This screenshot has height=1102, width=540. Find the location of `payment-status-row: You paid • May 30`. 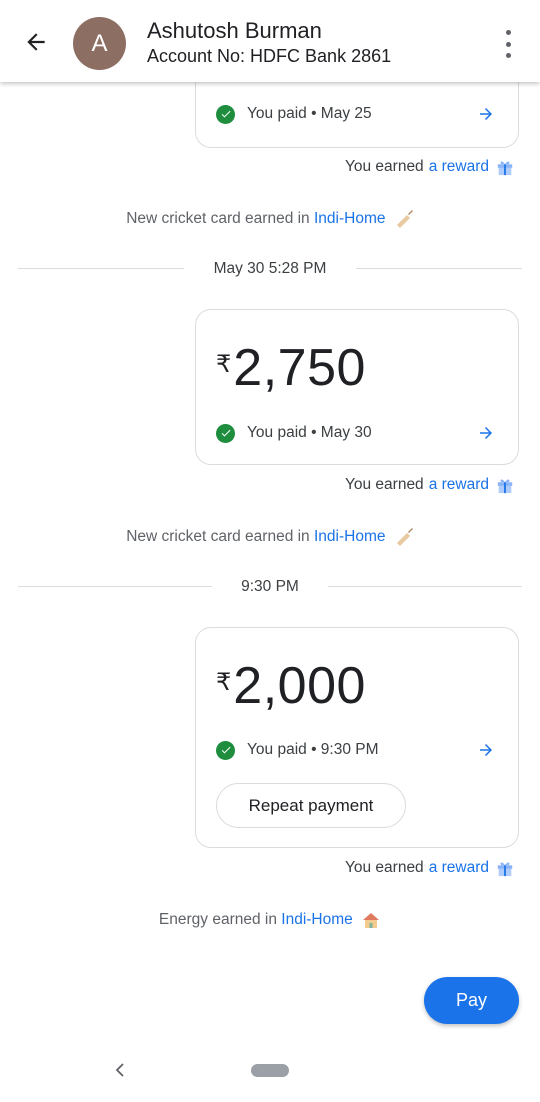

payment-status-row: You paid • May 30 is located at coordinates (357, 433).